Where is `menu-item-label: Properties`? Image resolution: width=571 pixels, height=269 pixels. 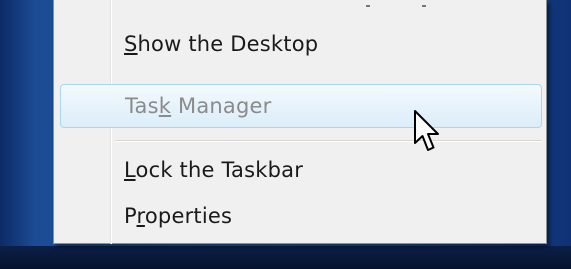
menu-item-label: Properties is located at coordinates (178, 216).